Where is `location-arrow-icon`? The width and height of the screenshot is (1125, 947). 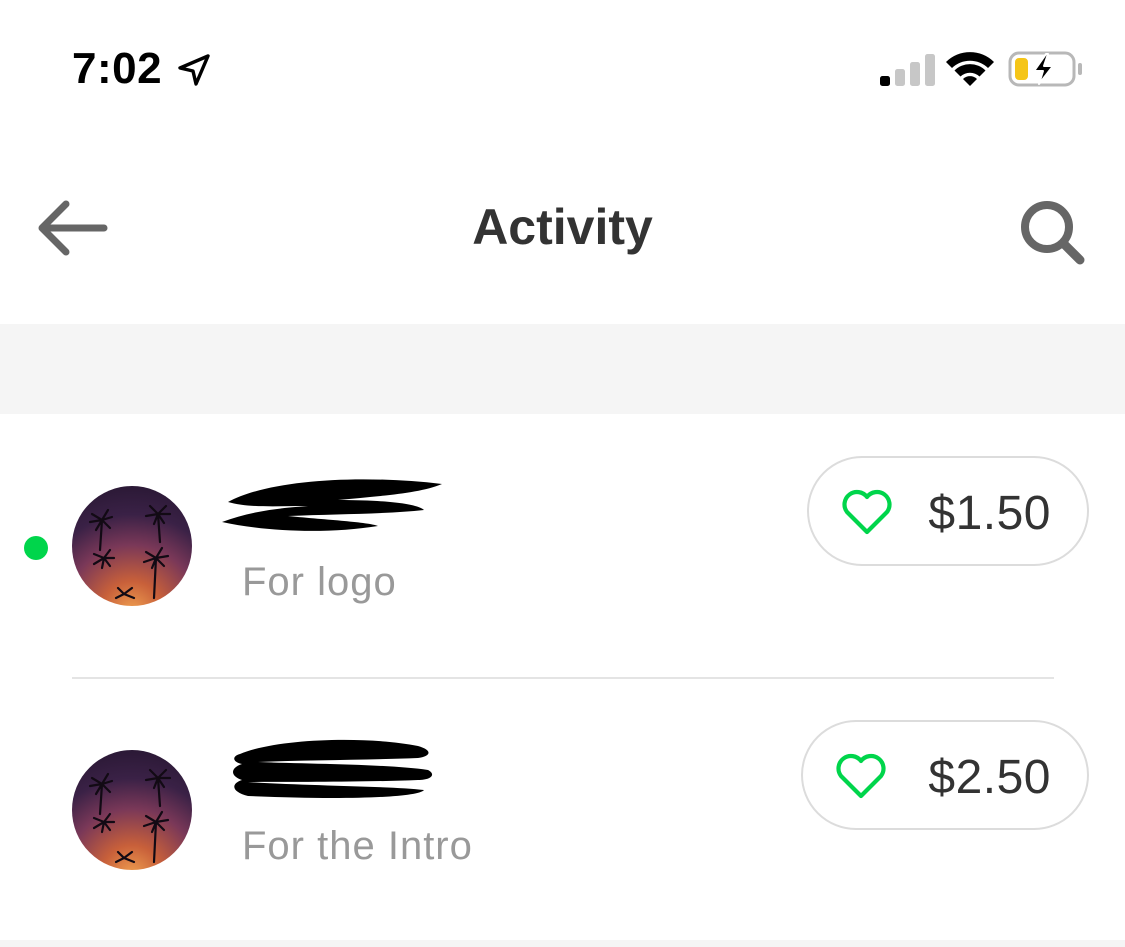 location-arrow-icon is located at coordinates (194, 70).